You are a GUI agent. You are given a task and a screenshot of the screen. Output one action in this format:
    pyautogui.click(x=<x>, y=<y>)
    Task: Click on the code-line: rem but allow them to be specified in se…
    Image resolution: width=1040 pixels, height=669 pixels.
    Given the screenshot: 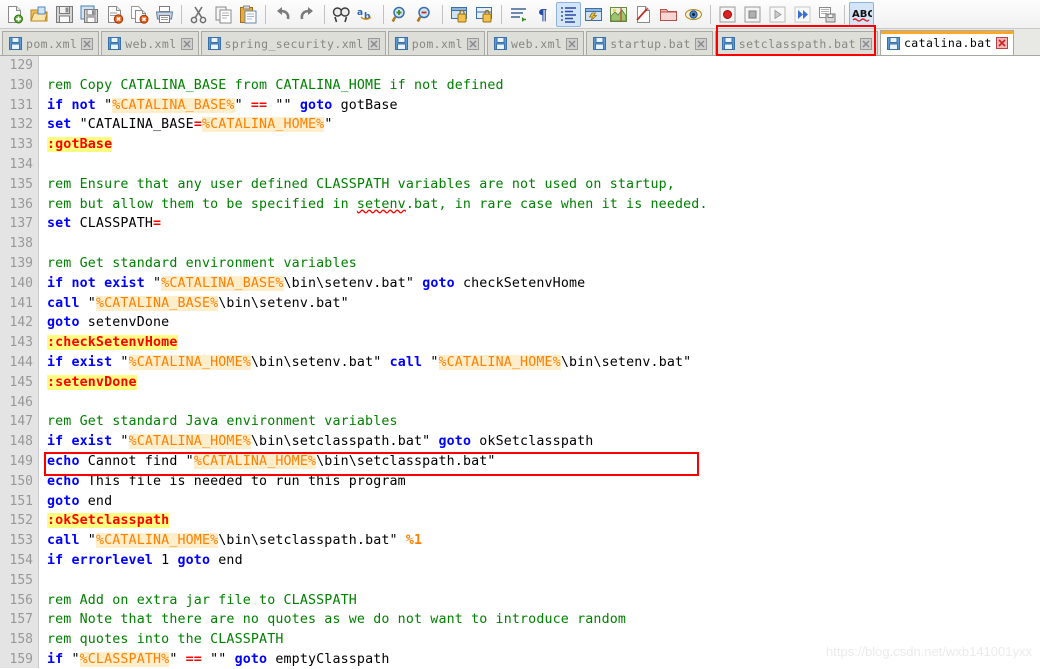 What is the action you would take?
    pyautogui.click(x=377, y=204)
    